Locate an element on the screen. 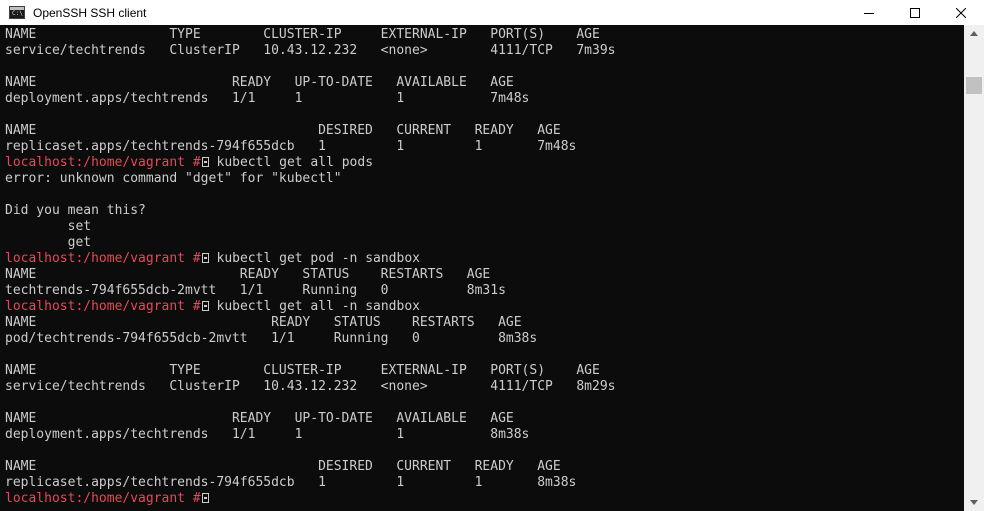  scroll-down-button is located at coordinates (974, 502).